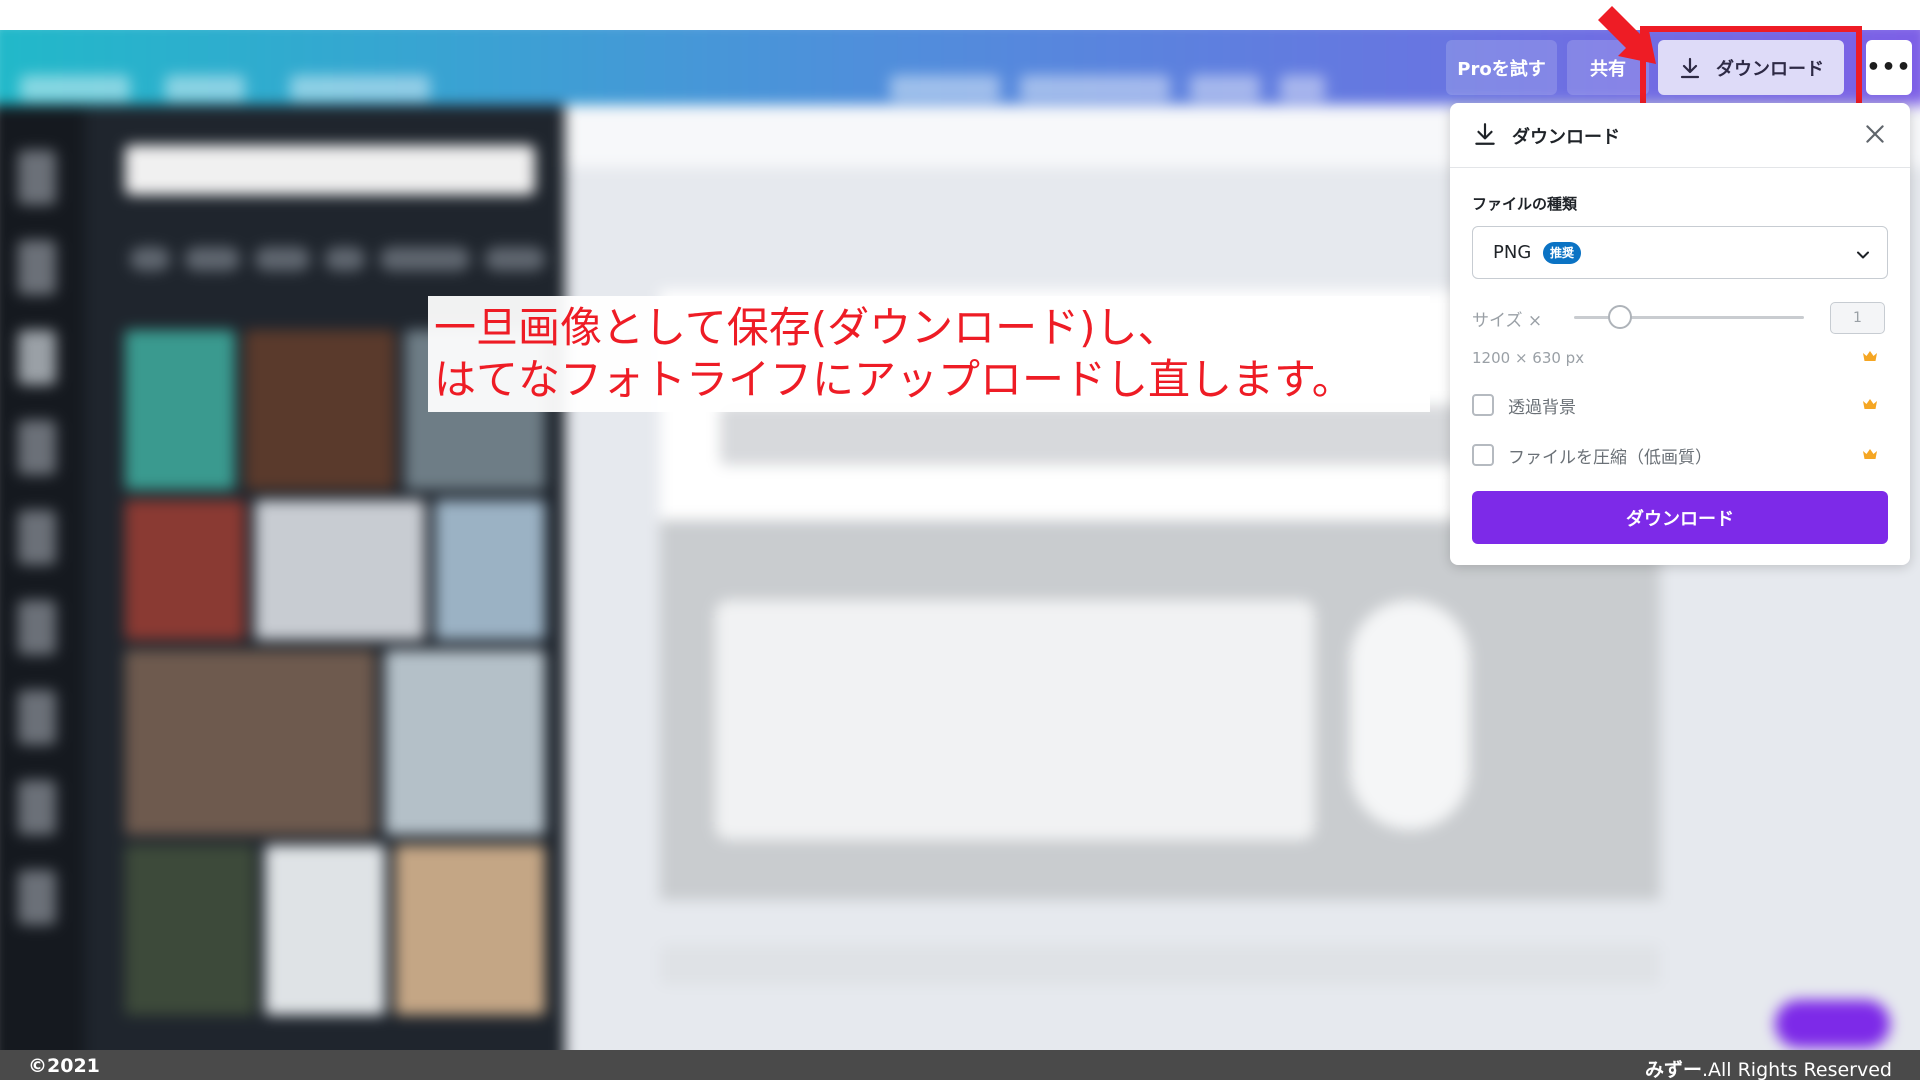  I want to click on file-type-value: PNG, so click(1512, 252).